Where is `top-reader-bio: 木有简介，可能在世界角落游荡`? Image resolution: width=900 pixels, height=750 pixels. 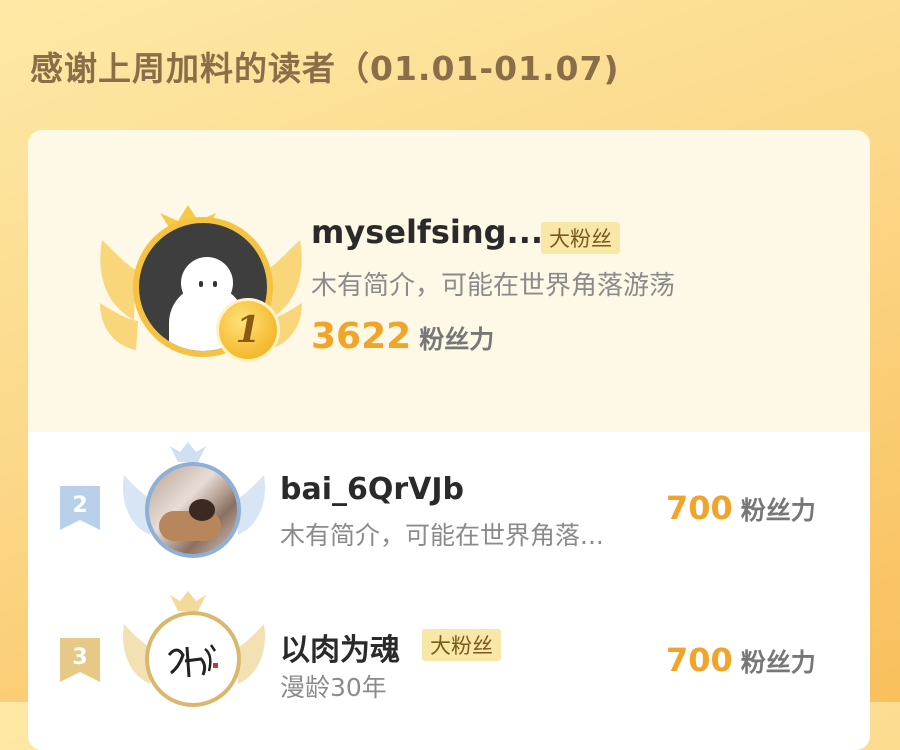
top-reader-bio: 木有简介，可能在世界角落游荡 is located at coordinates (493, 286).